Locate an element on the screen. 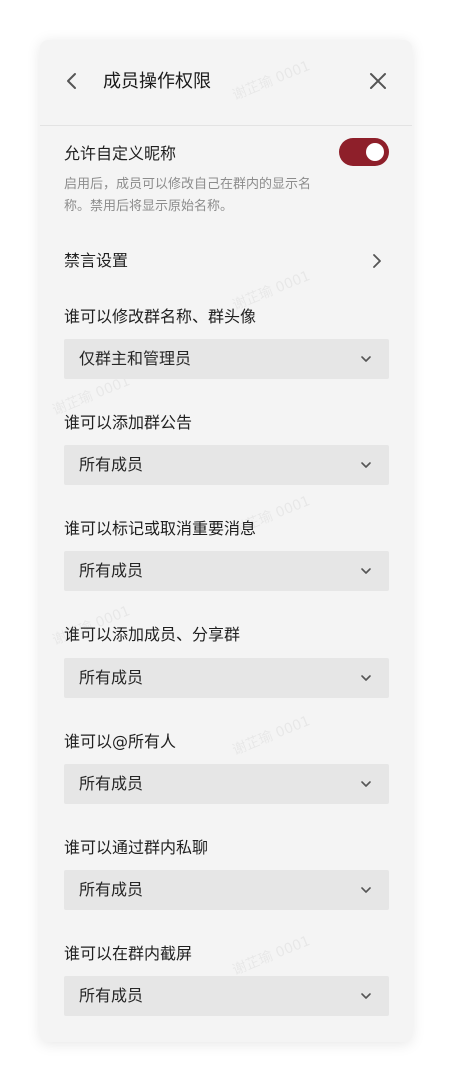 The image size is (452, 1082). permission-label-mention-all: 谁可以@所有人 is located at coordinates (120, 741).